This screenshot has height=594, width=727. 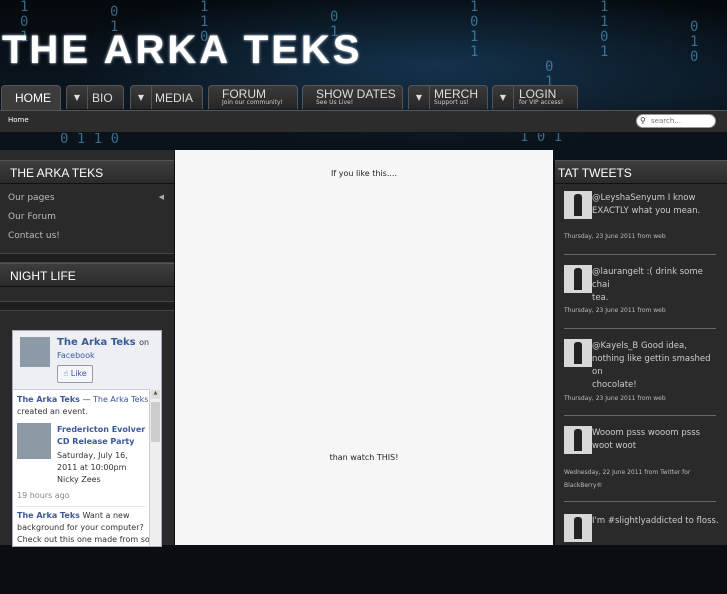 I want to click on tweet-item: I'm #slightlyaddicted to floss., so click(x=641, y=554).